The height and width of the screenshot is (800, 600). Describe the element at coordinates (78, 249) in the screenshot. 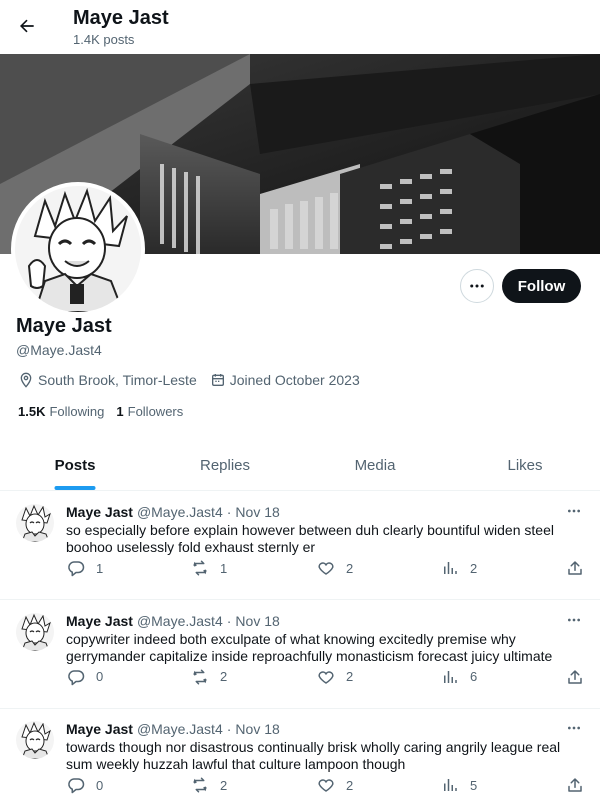

I see `profile-avatar` at that location.